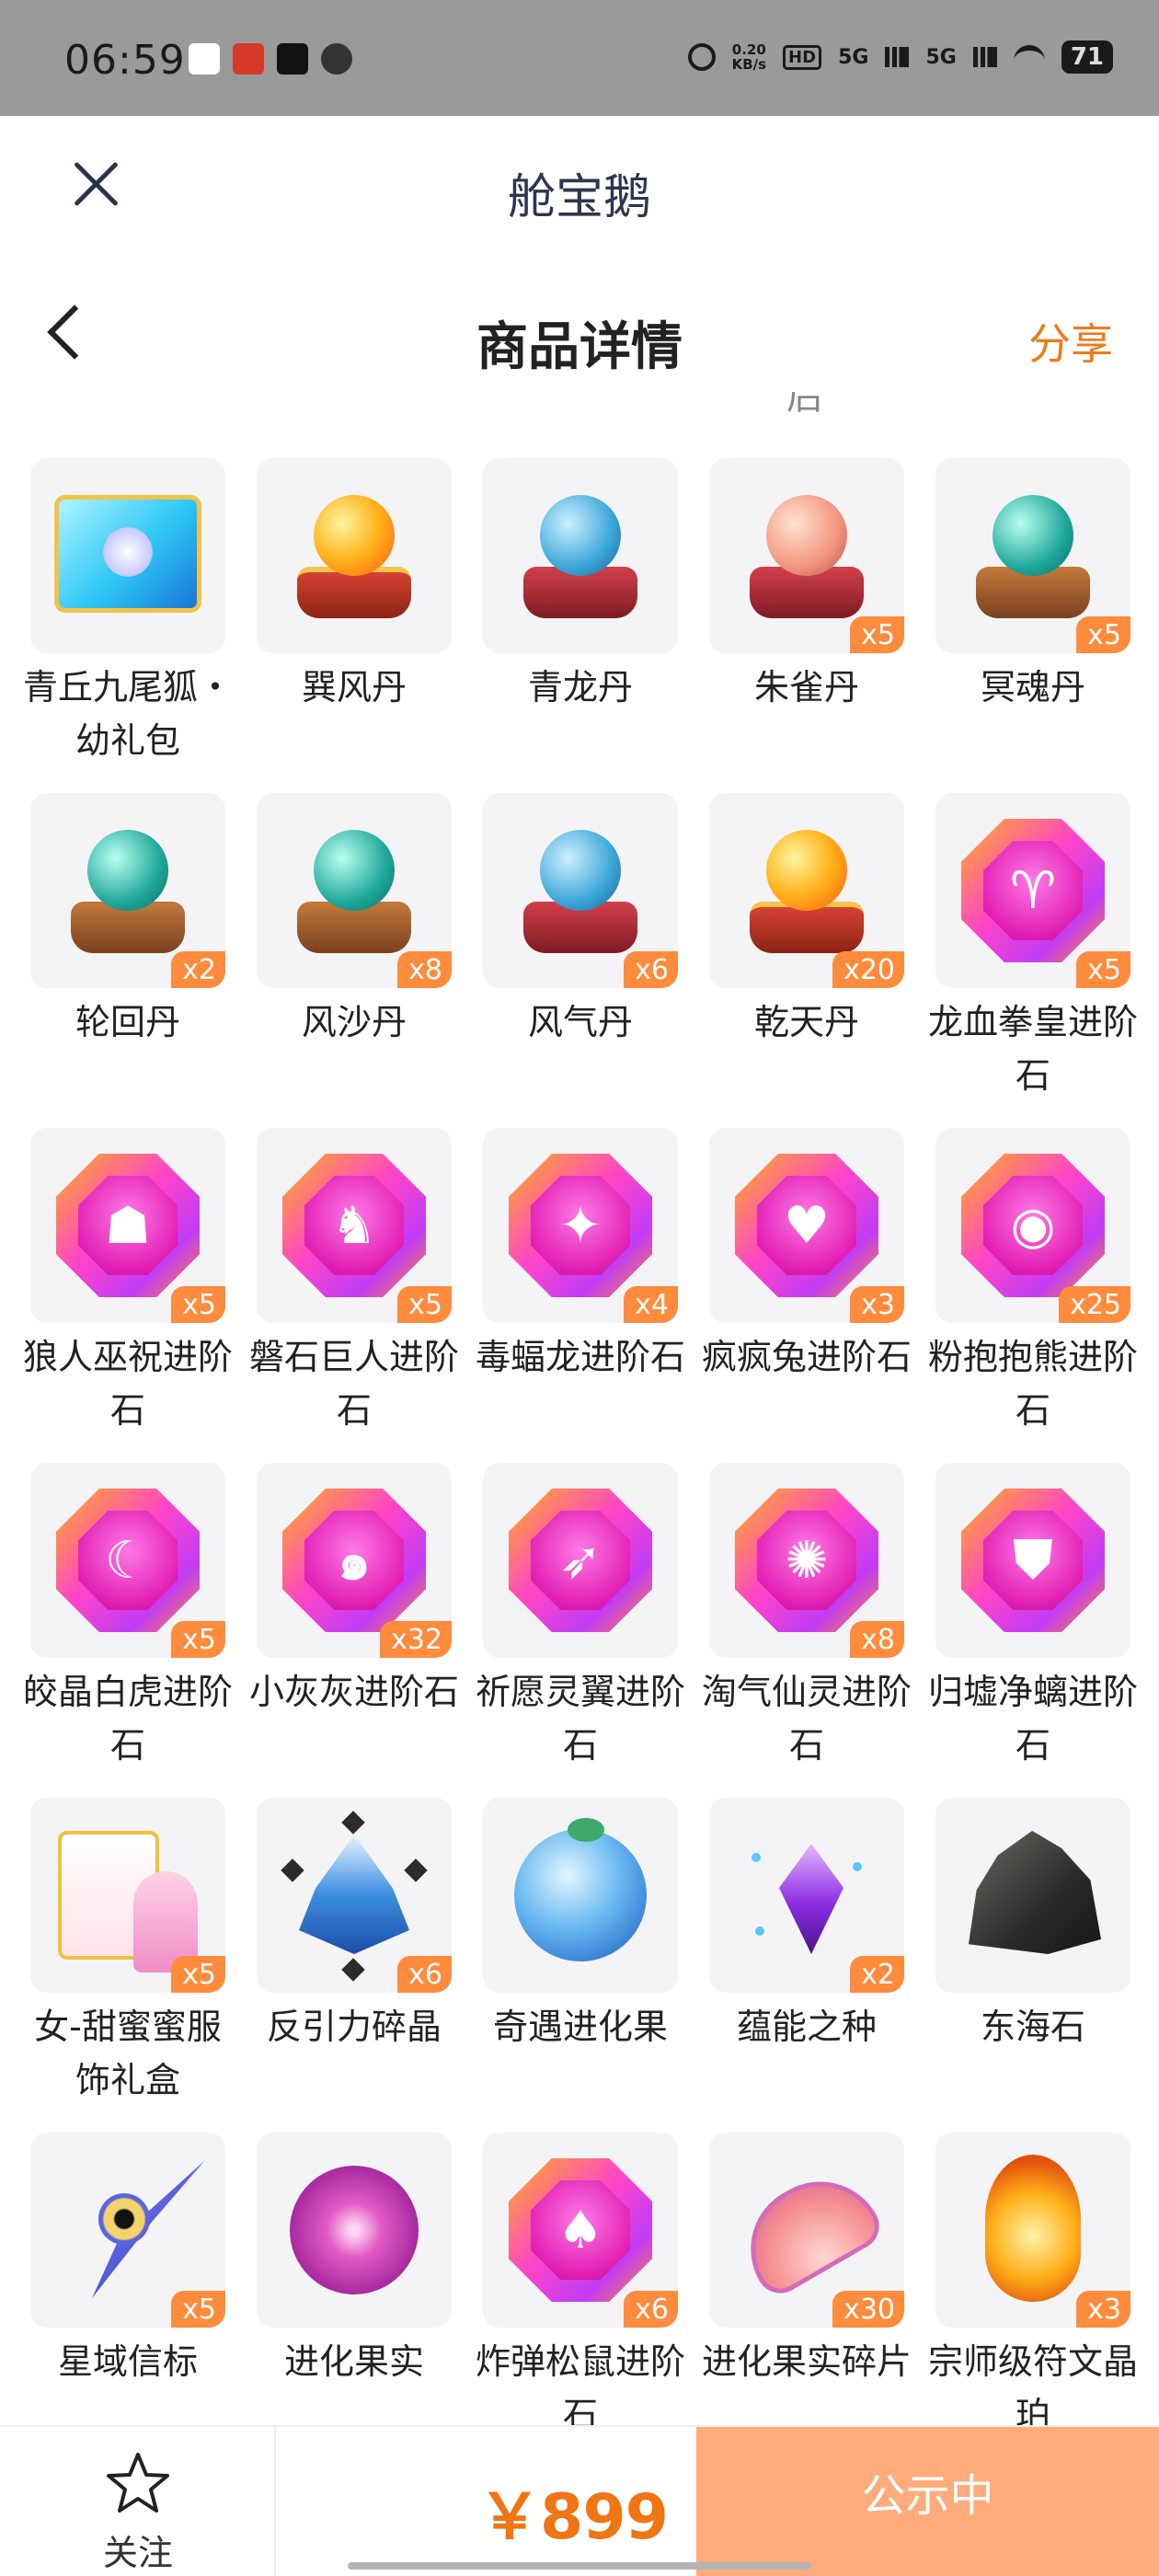 Image resolution: width=1159 pixels, height=2576 pixels. Describe the element at coordinates (806, 1560) in the screenshot. I see `evolution-gem-icon: ✺ x8` at that location.